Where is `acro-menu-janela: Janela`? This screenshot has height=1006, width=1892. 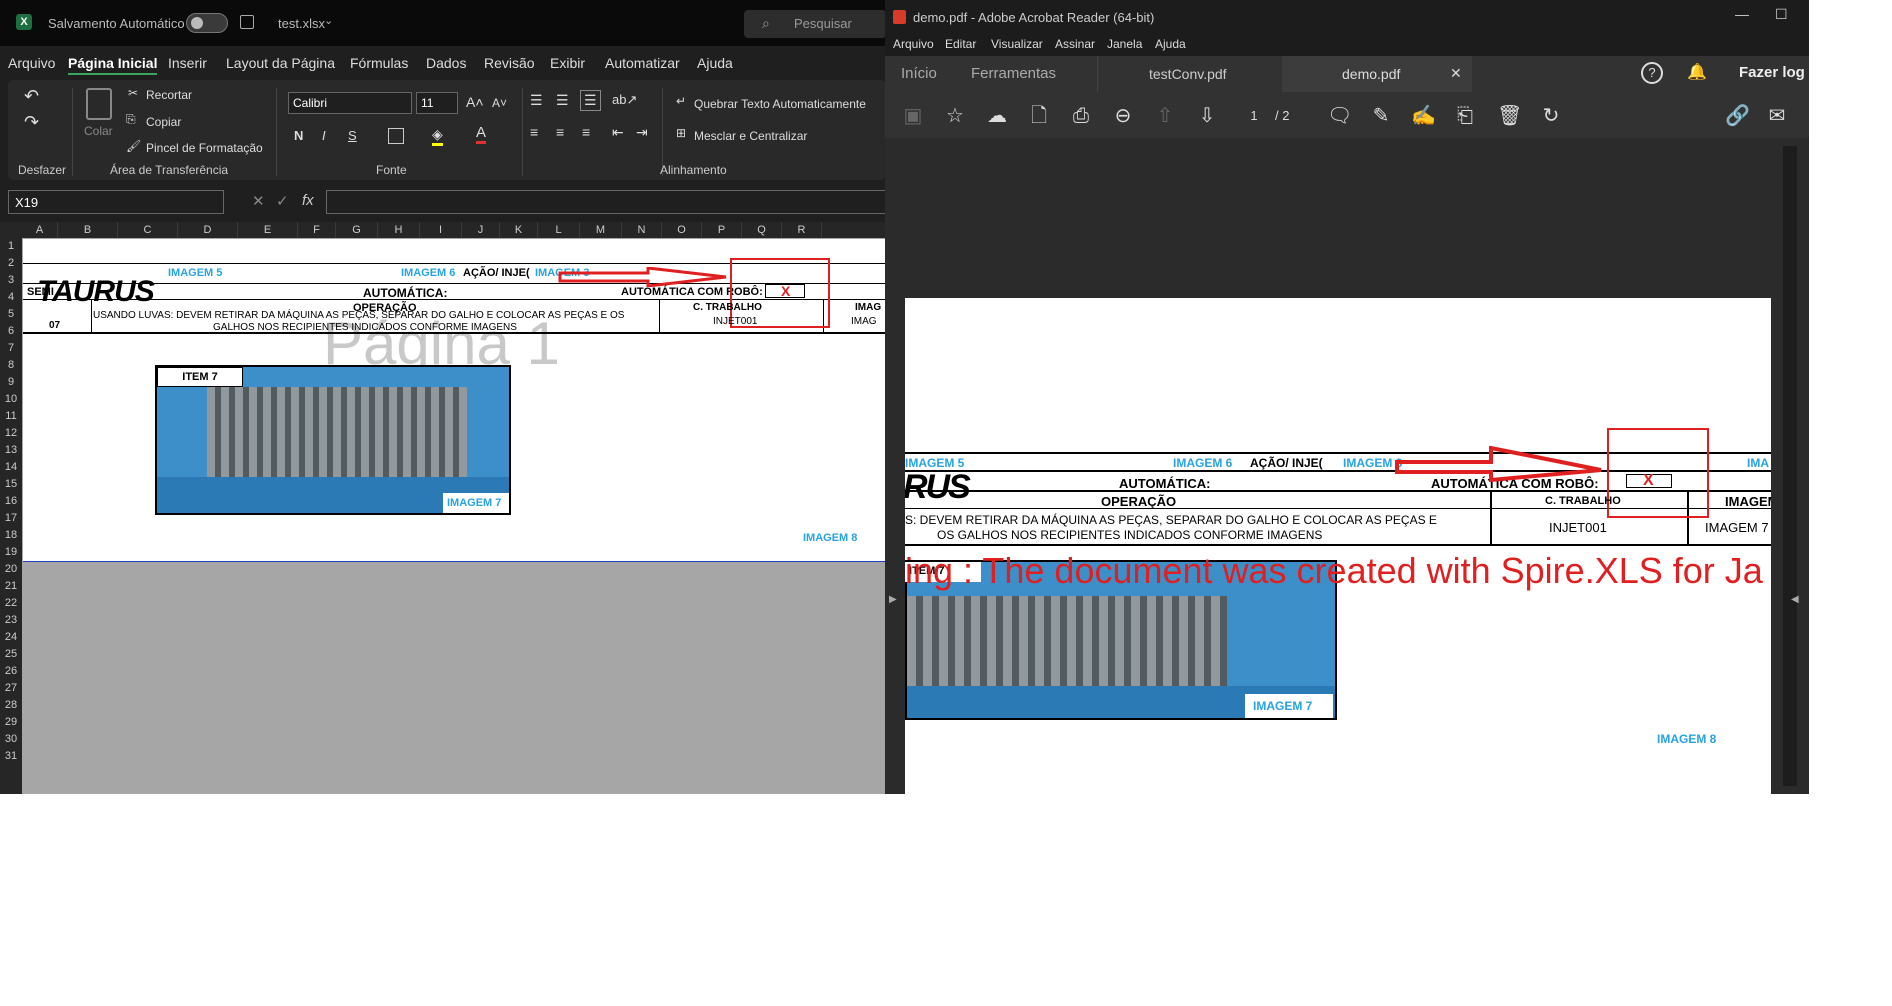
acro-menu-janela: Janela is located at coordinates (1124, 44).